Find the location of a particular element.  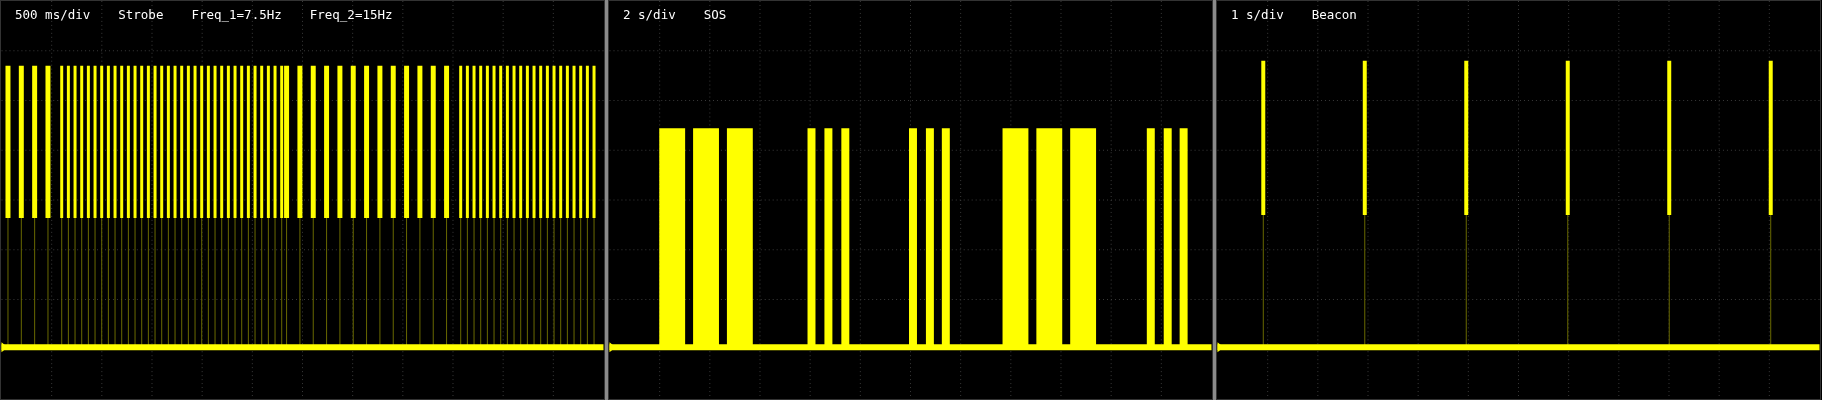

channel-label: SOS is located at coordinates (715, 14).